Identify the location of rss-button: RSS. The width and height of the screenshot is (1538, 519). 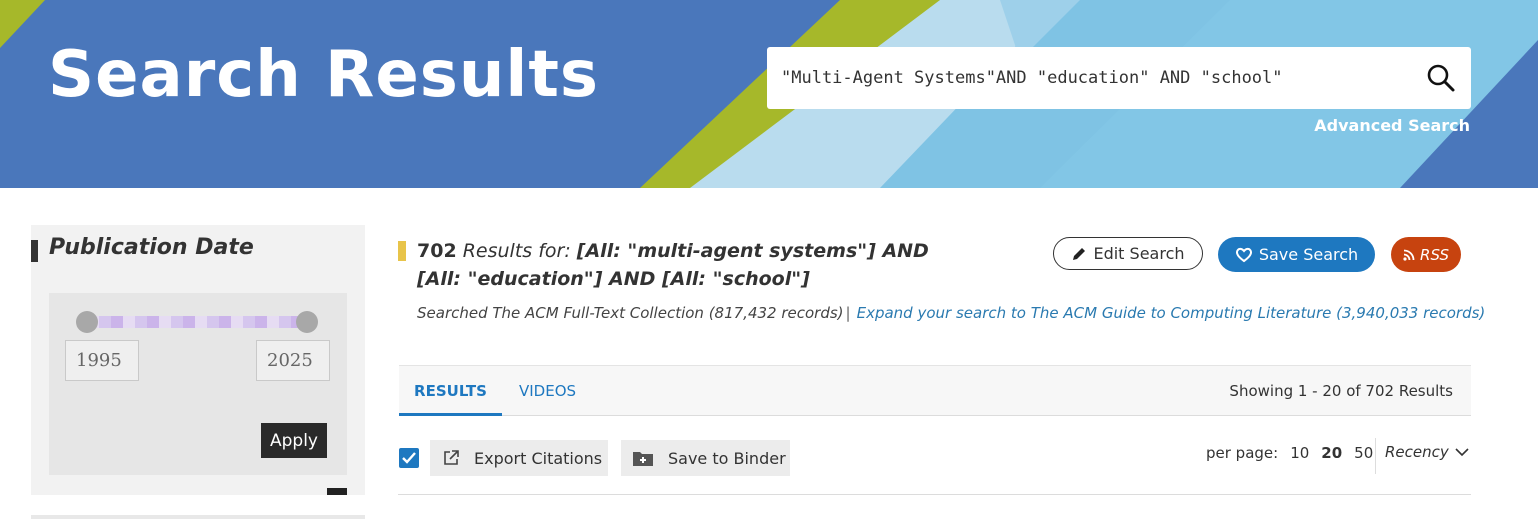
(1426, 254).